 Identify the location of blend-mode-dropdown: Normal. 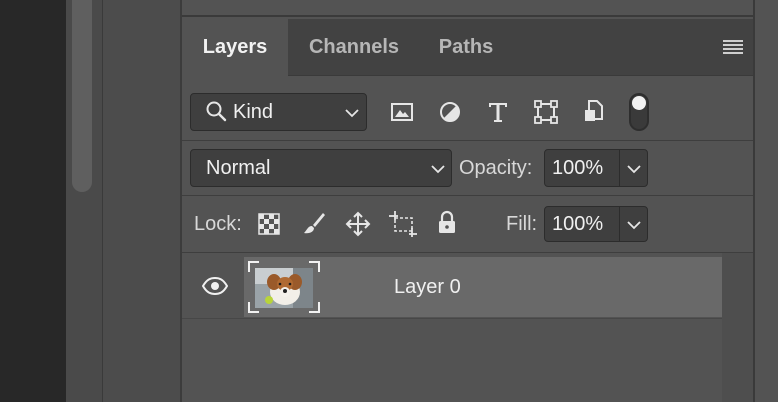
(321, 168).